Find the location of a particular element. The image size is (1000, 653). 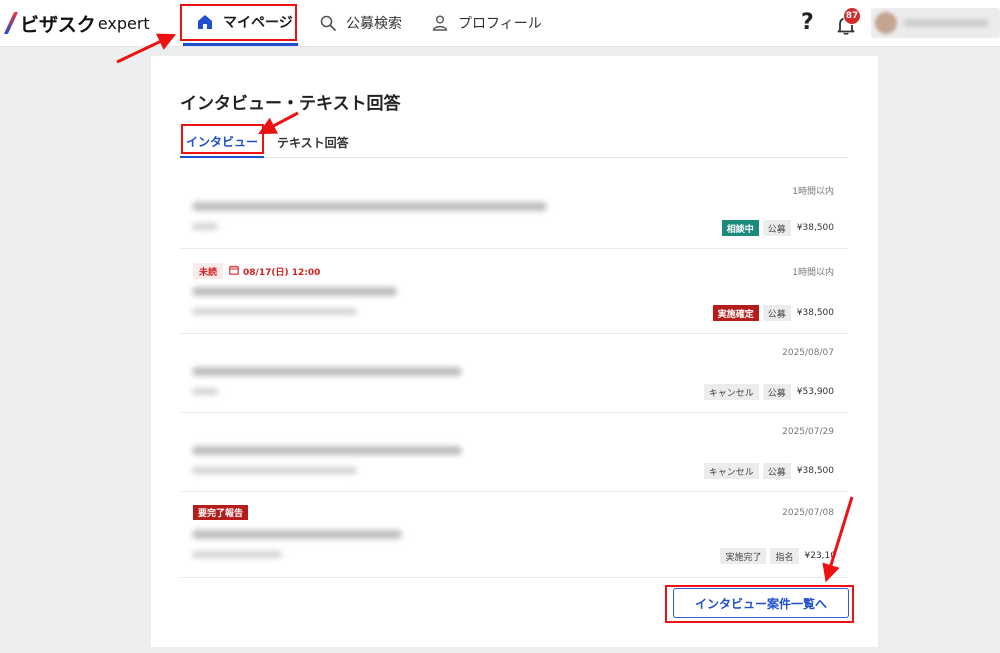

nav-mypage: マイページ is located at coordinates (240, 23).